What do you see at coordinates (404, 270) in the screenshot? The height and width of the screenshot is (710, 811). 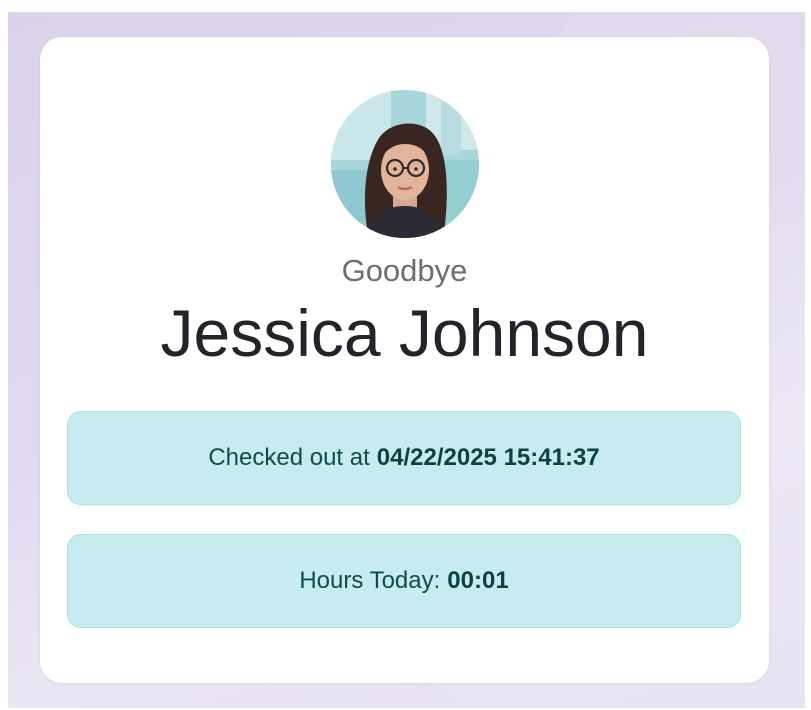 I see `greeting-text: Goodbye` at bounding box center [404, 270].